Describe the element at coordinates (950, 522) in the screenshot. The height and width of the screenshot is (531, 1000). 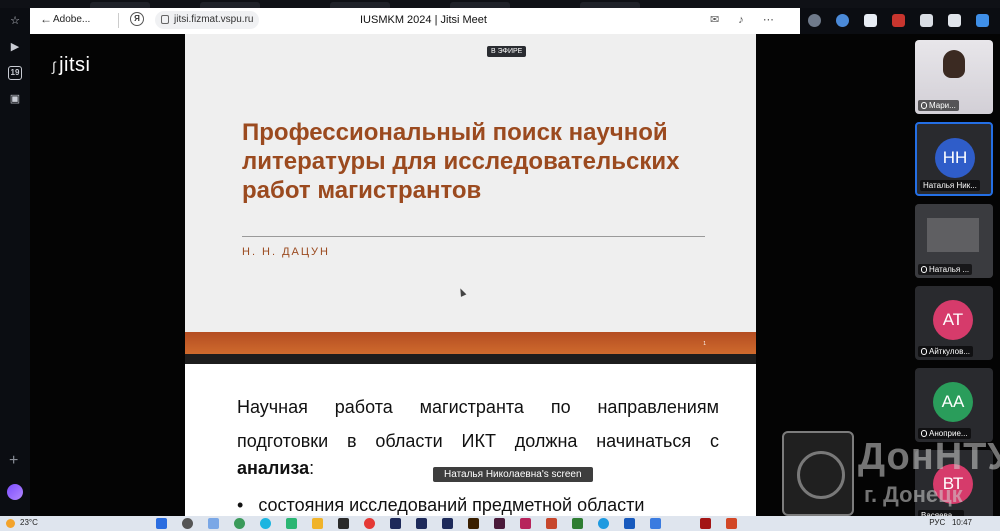
I see `system-tray: РУС 10:47` at that location.